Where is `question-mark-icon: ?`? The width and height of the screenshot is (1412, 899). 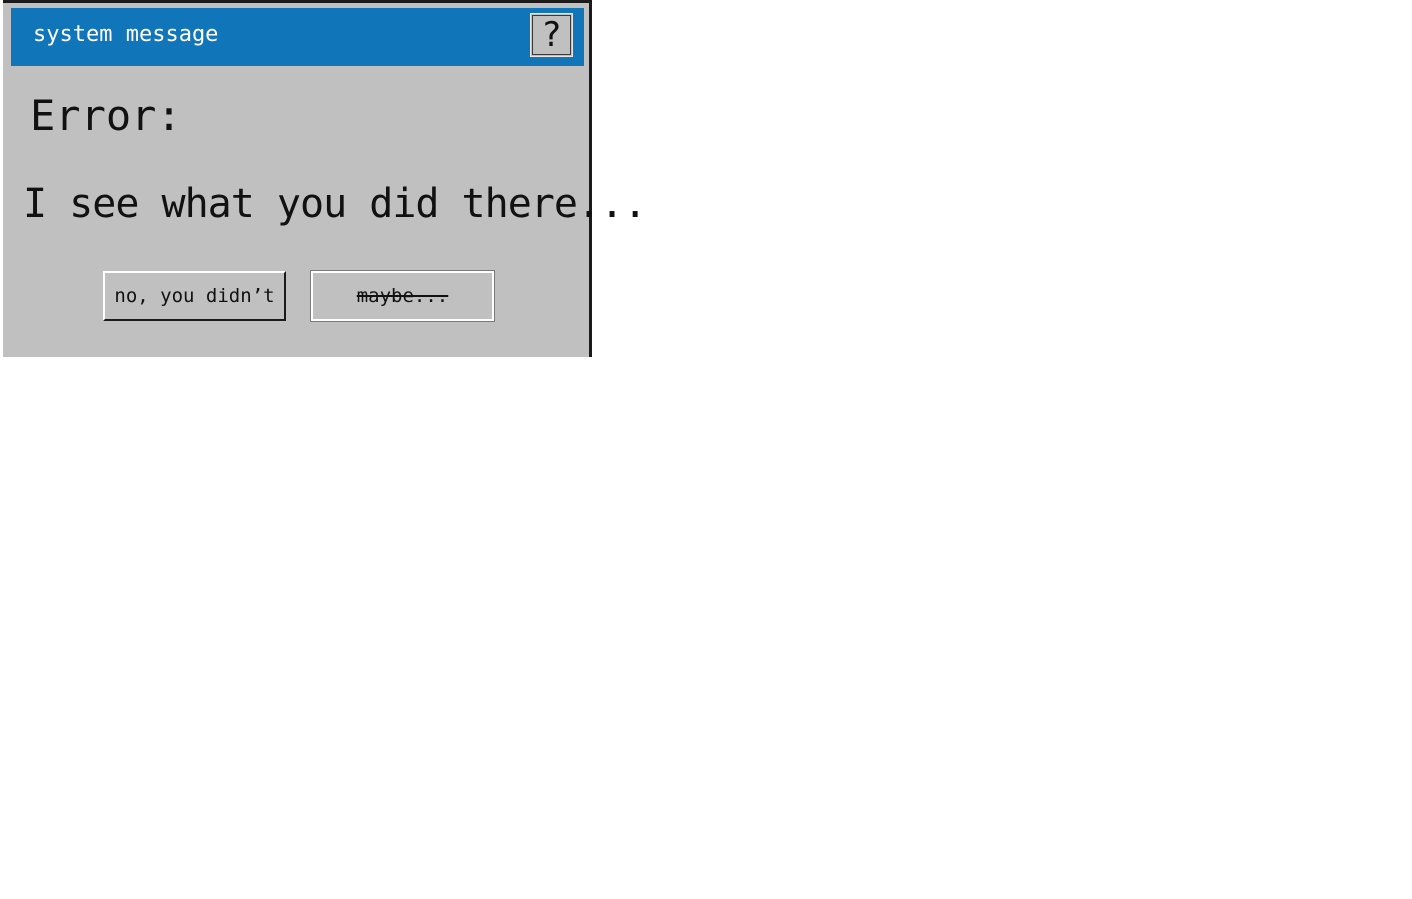 question-mark-icon: ? is located at coordinates (551, 35).